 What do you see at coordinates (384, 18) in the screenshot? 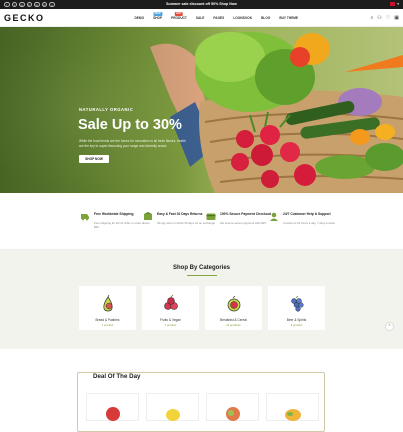
I see `header-icons: ⌕ ⚇ ♡ ▣` at bounding box center [384, 18].